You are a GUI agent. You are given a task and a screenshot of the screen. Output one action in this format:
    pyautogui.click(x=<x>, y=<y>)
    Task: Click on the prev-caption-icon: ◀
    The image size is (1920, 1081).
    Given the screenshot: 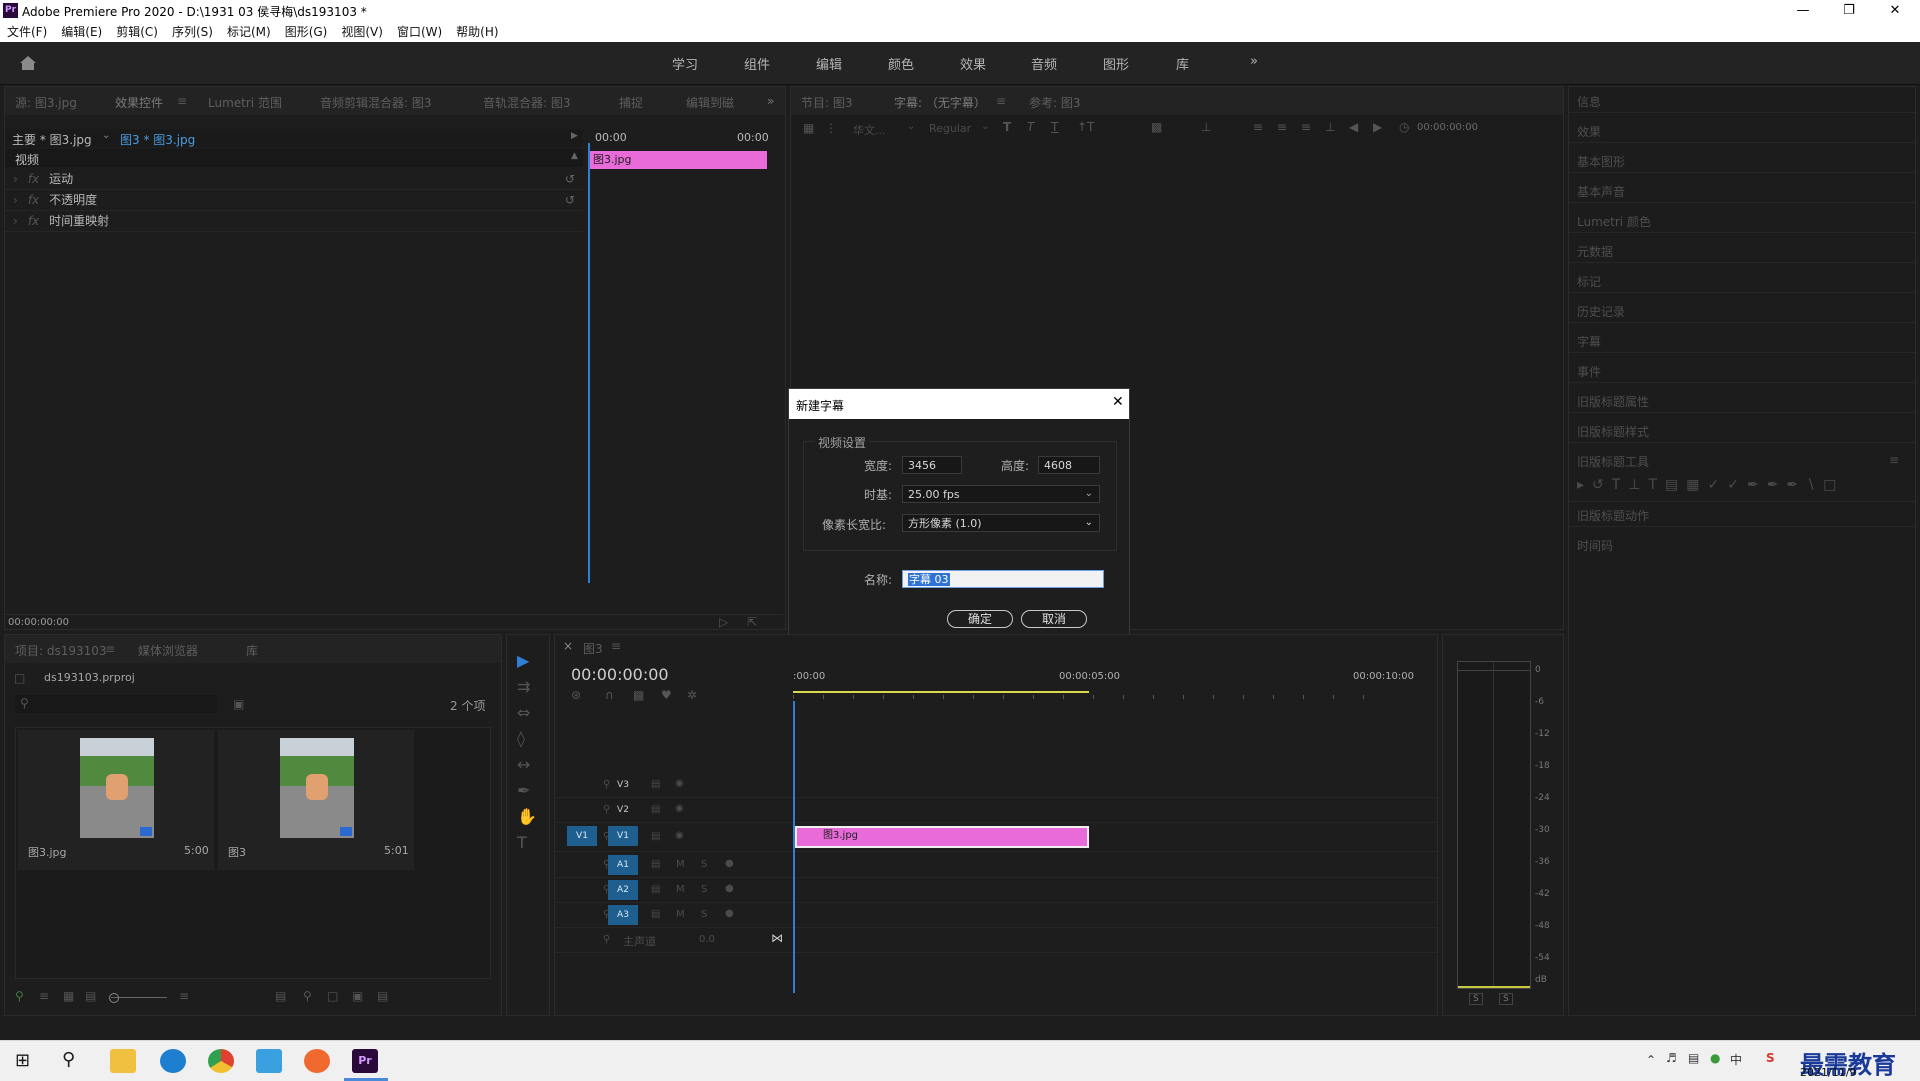 What is the action you would take?
    pyautogui.click(x=1353, y=127)
    